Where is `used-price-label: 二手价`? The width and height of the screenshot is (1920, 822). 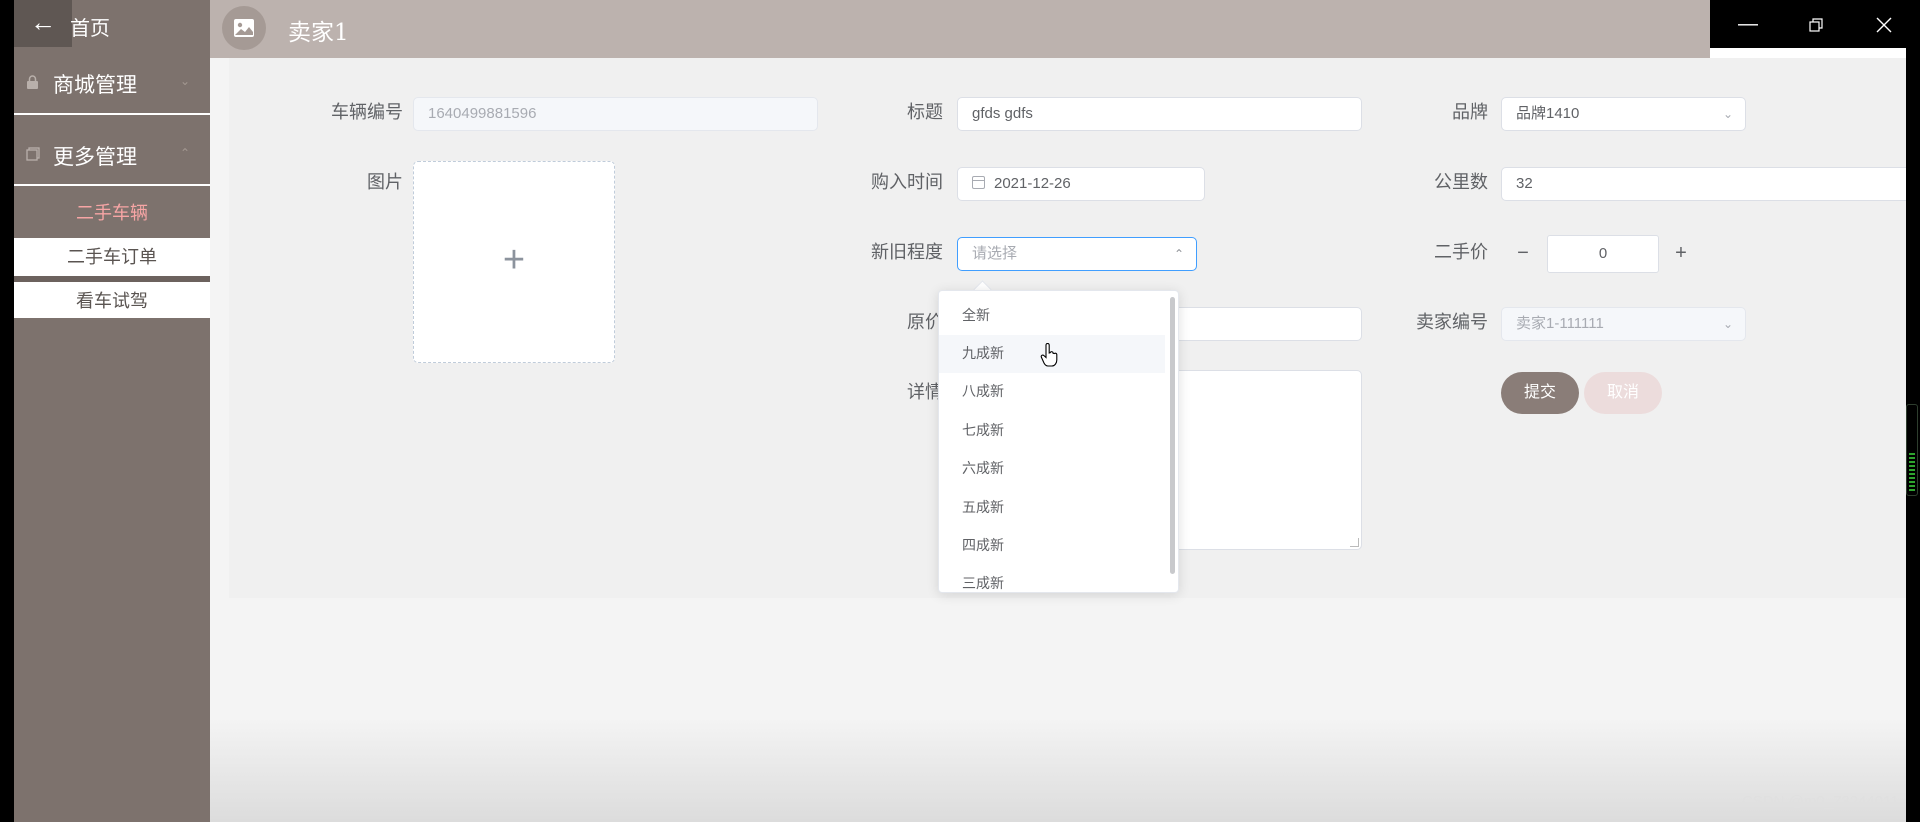 used-price-label: 二手价 is located at coordinates (1461, 252).